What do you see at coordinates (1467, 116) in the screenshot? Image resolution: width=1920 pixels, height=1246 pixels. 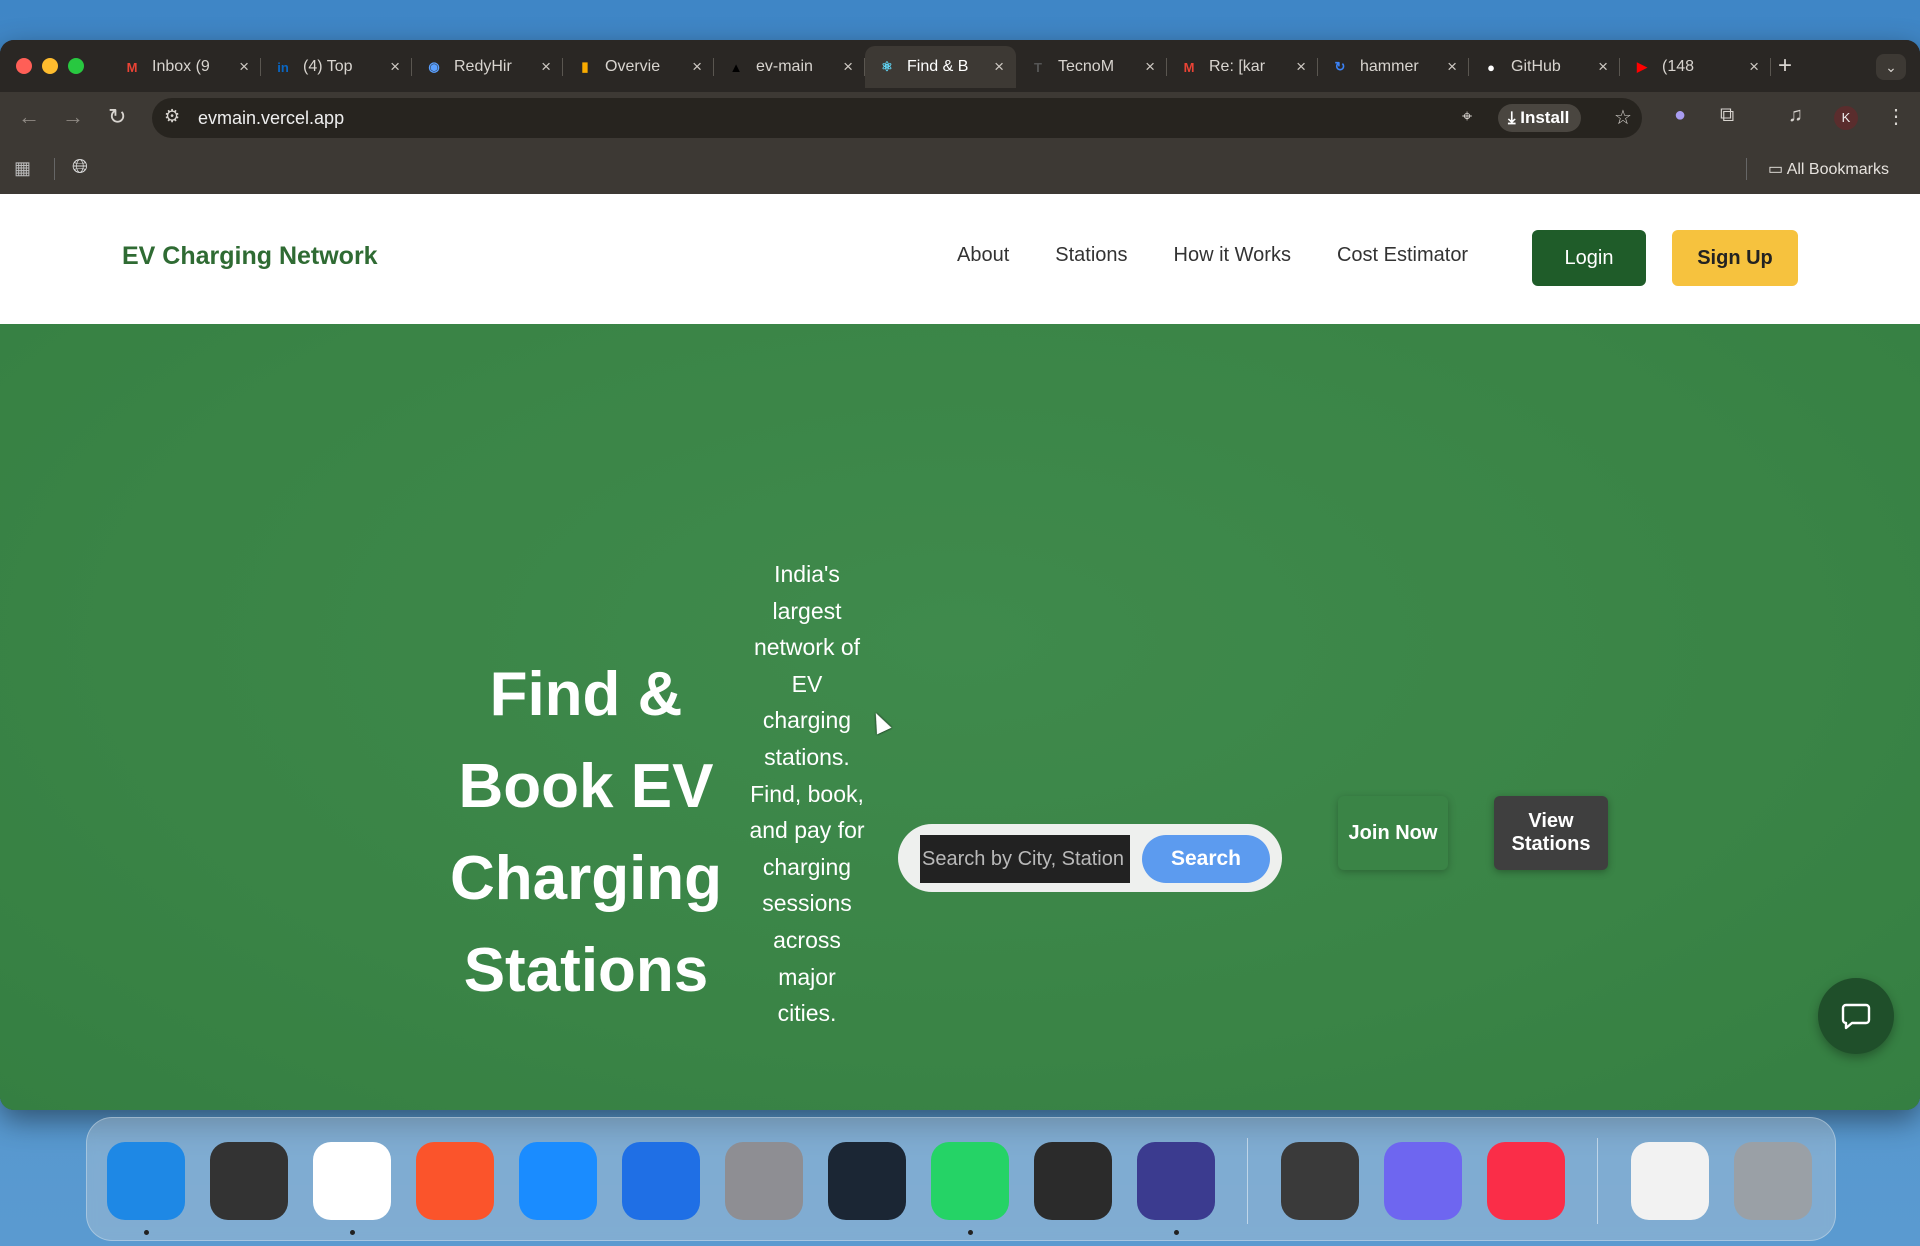 I see `location-pin-icon: ⌖` at bounding box center [1467, 116].